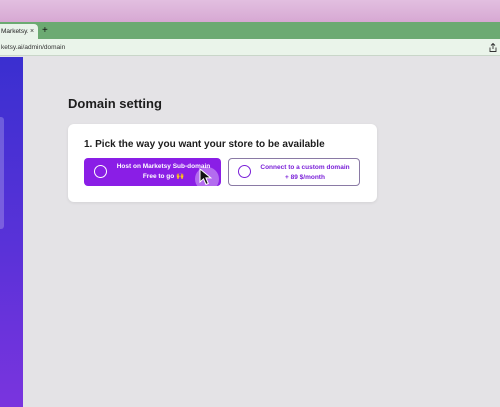 Image resolution: width=500 pixels, height=407 pixels. What do you see at coordinates (244, 171) in the screenshot?
I see `custom-domain-radio` at bounding box center [244, 171].